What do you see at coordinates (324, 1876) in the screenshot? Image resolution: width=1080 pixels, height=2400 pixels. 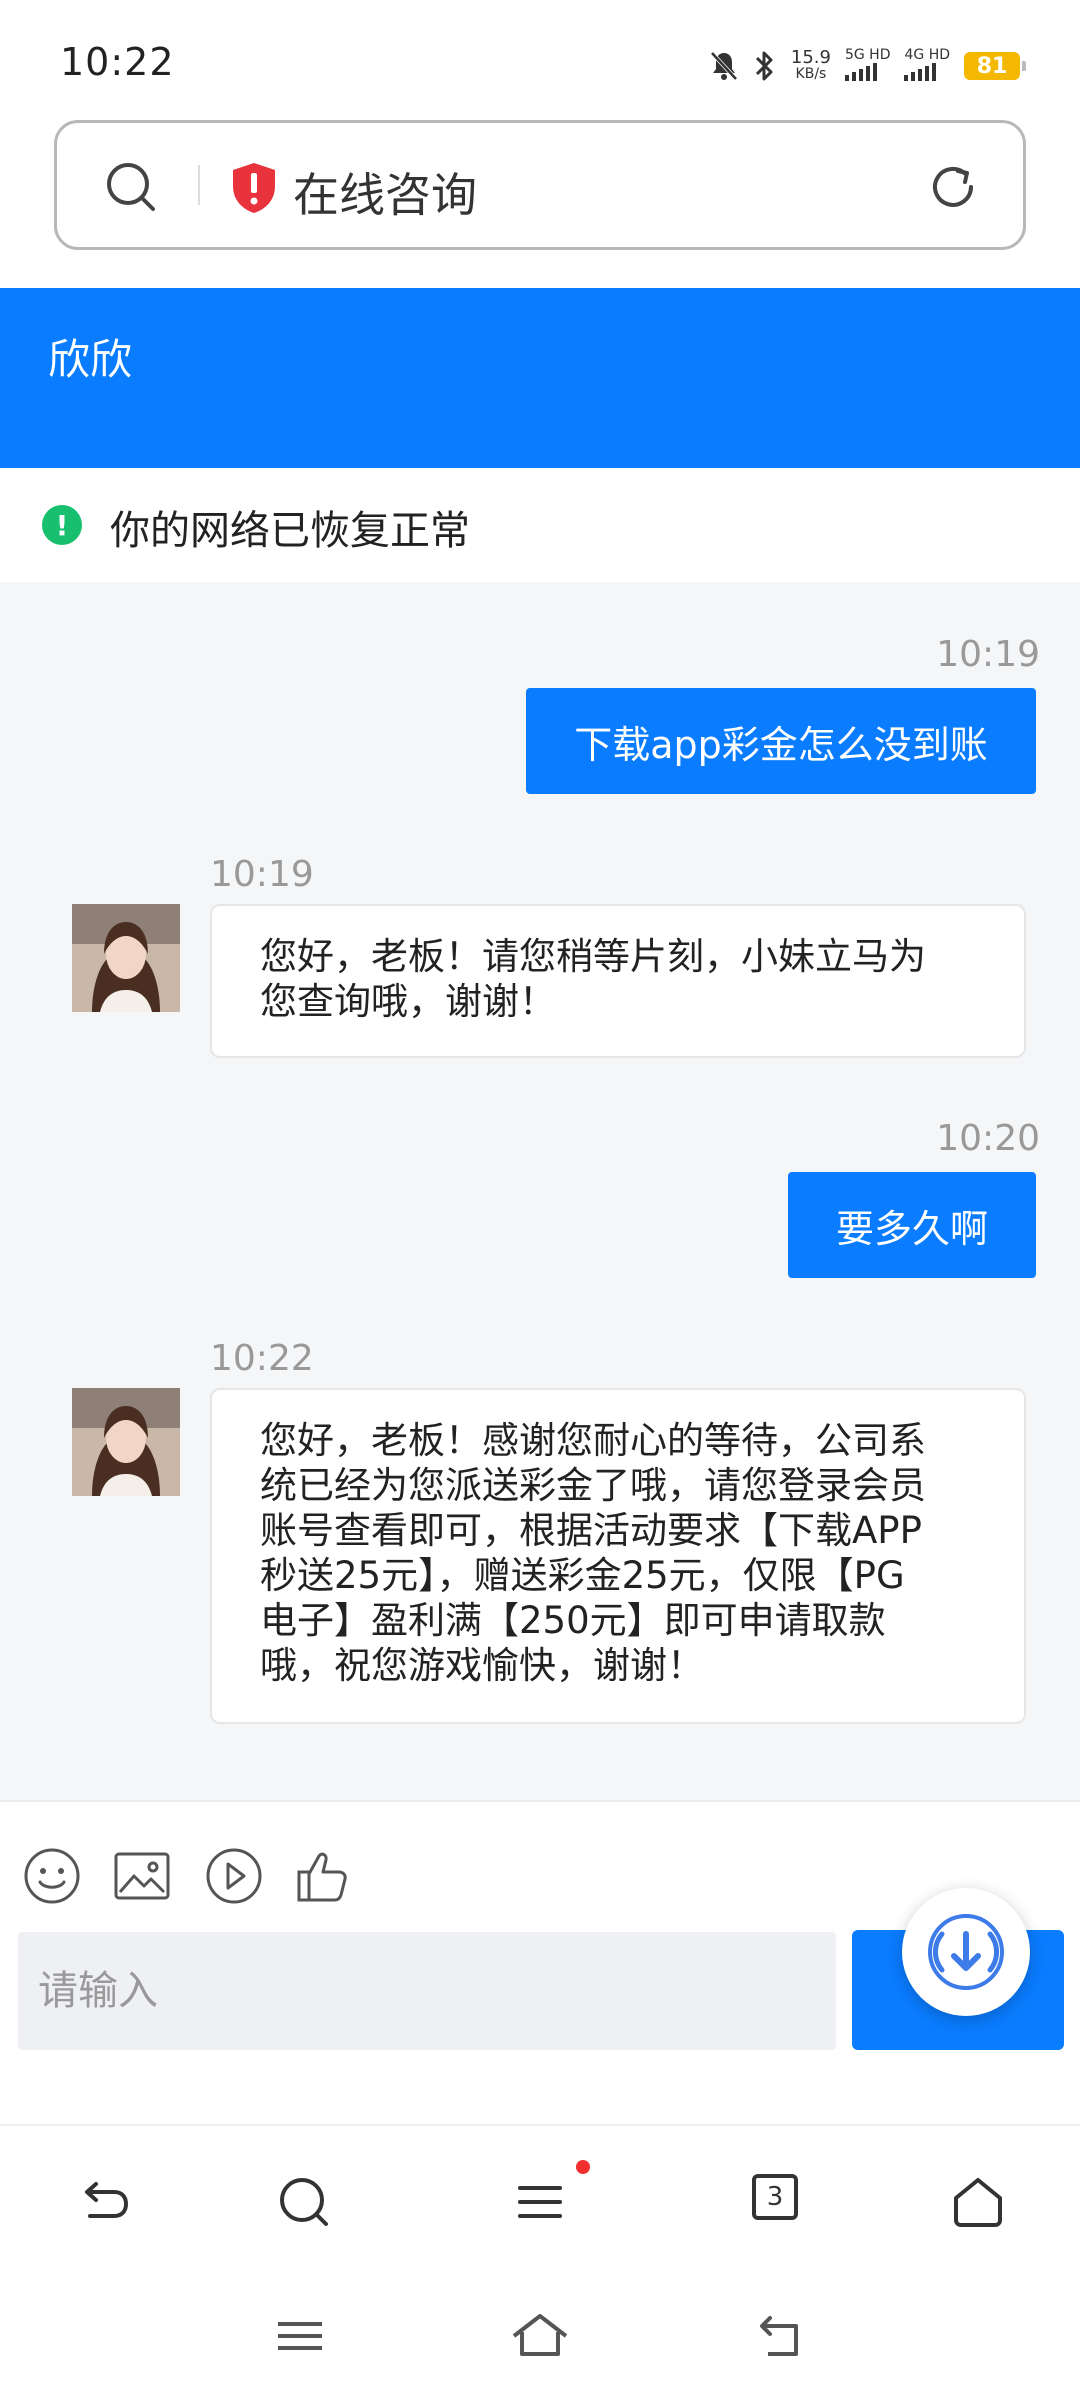 I see `thumbs-up-icon` at bounding box center [324, 1876].